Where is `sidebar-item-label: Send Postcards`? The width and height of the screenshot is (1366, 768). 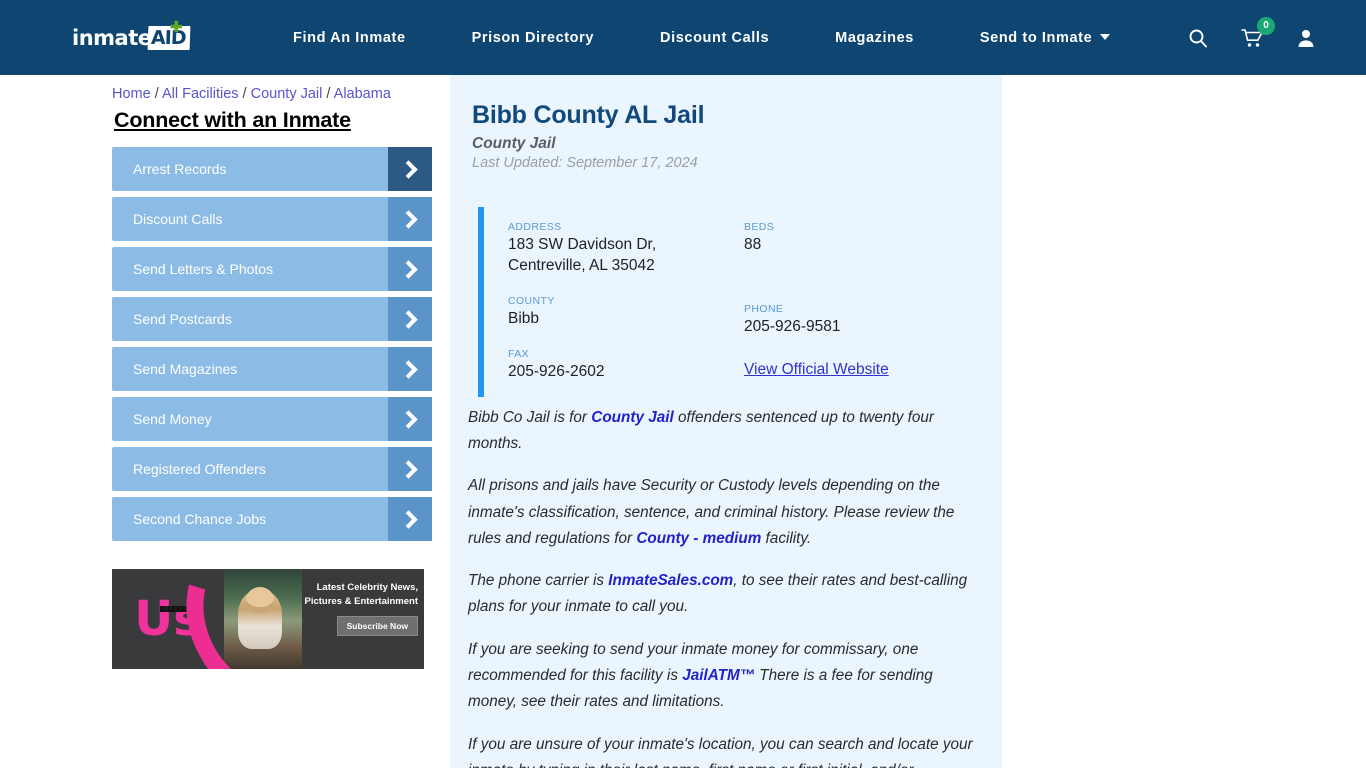 sidebar-item-label: Send Postcards is located at coordinates (182, 319).